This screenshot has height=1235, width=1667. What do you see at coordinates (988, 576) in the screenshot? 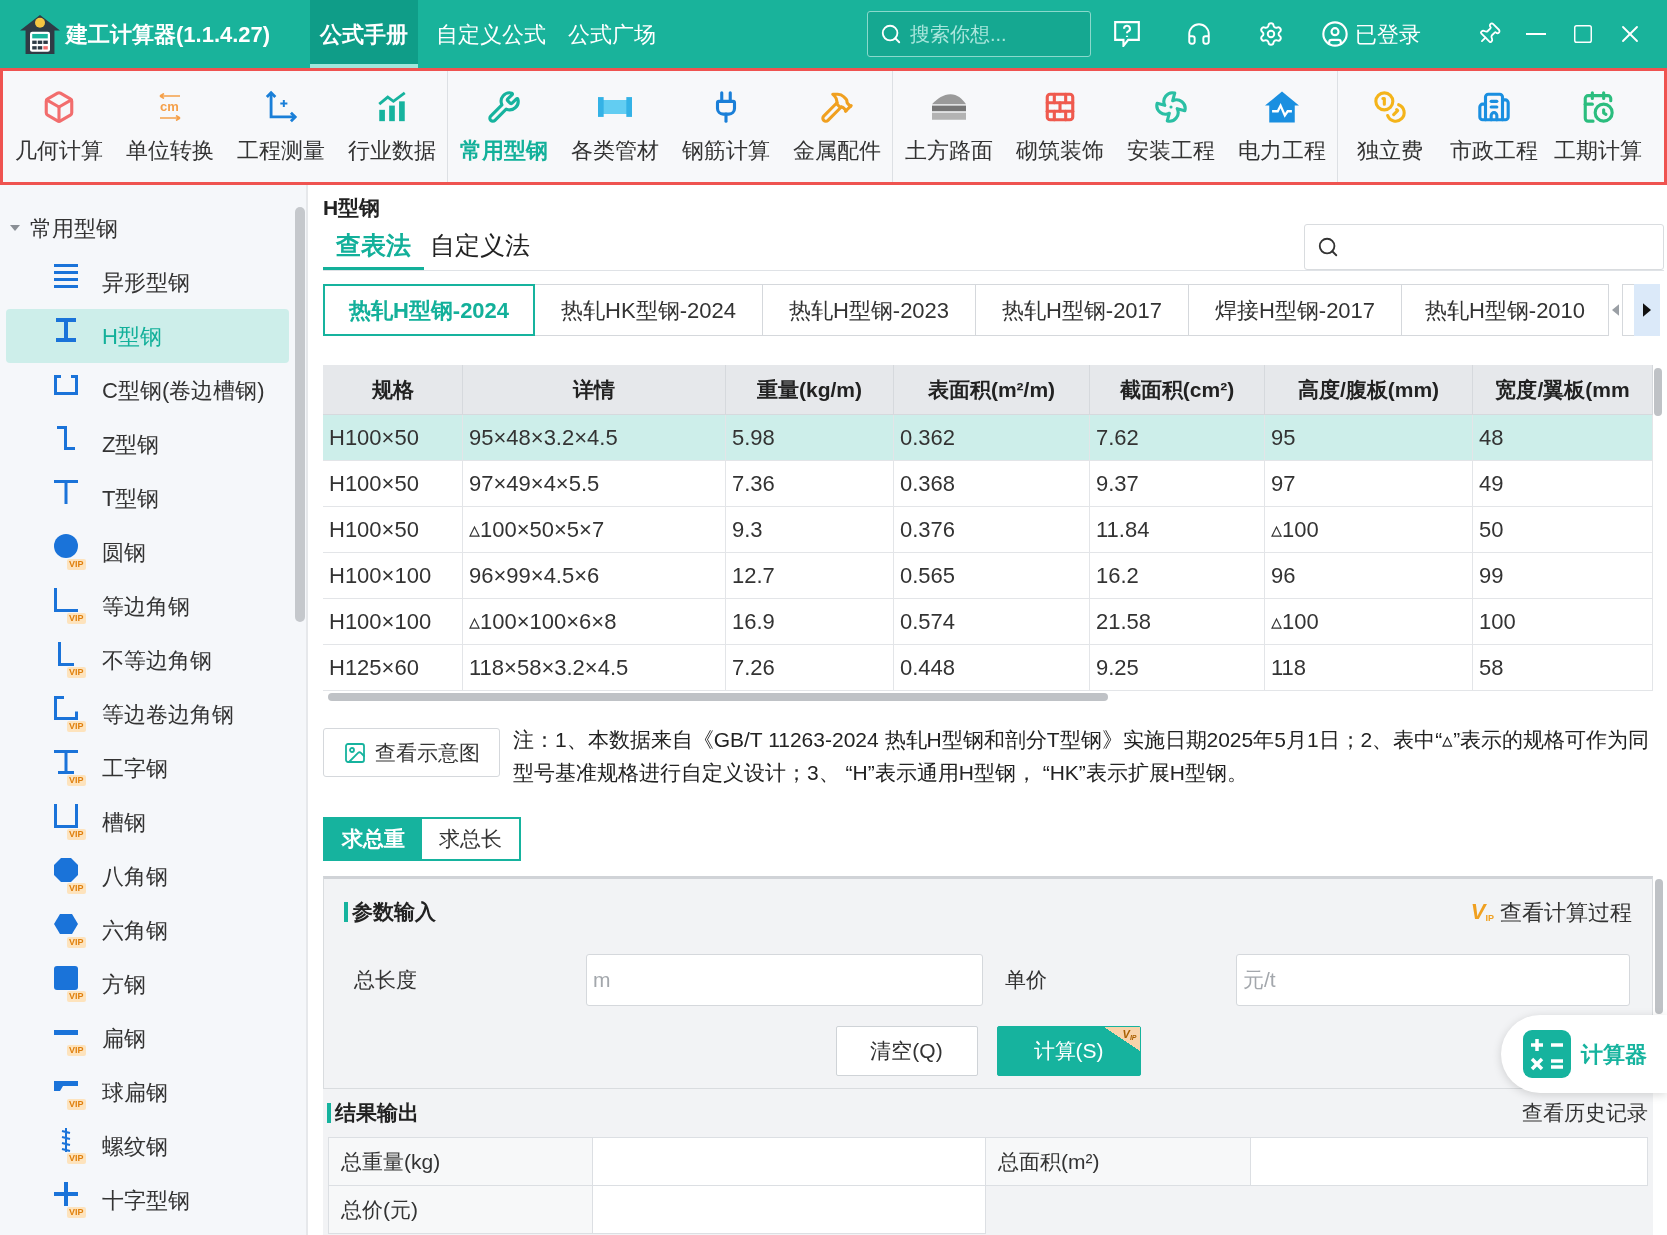
I see `table-row: H100×100 96×99×4.5×6 12.7 0.565 16.2 96 99` at bounding box center [988, 576].